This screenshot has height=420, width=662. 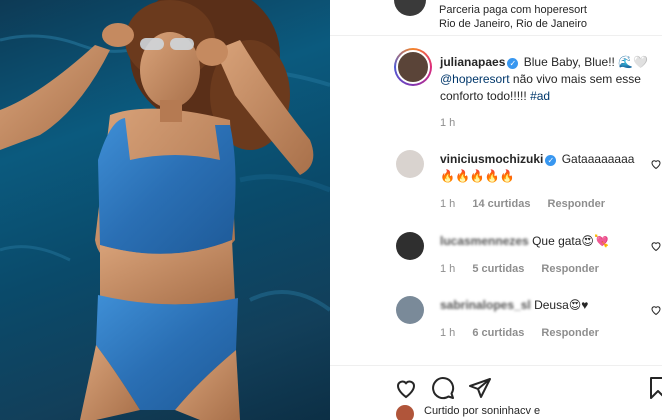 I want to click on liker-avatar, so click(x=405, y=412).